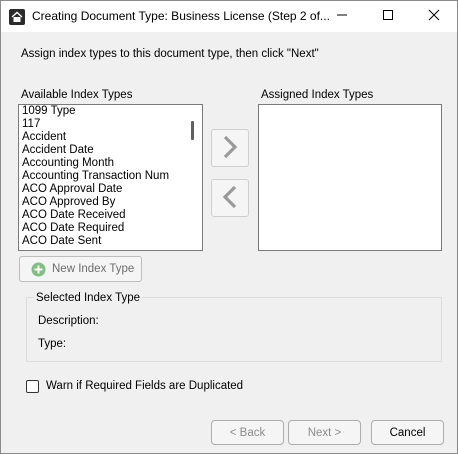 The width and height of the screenshot is (458, 454). I want to click on list-item: Accounting Month, so click(110, 163).